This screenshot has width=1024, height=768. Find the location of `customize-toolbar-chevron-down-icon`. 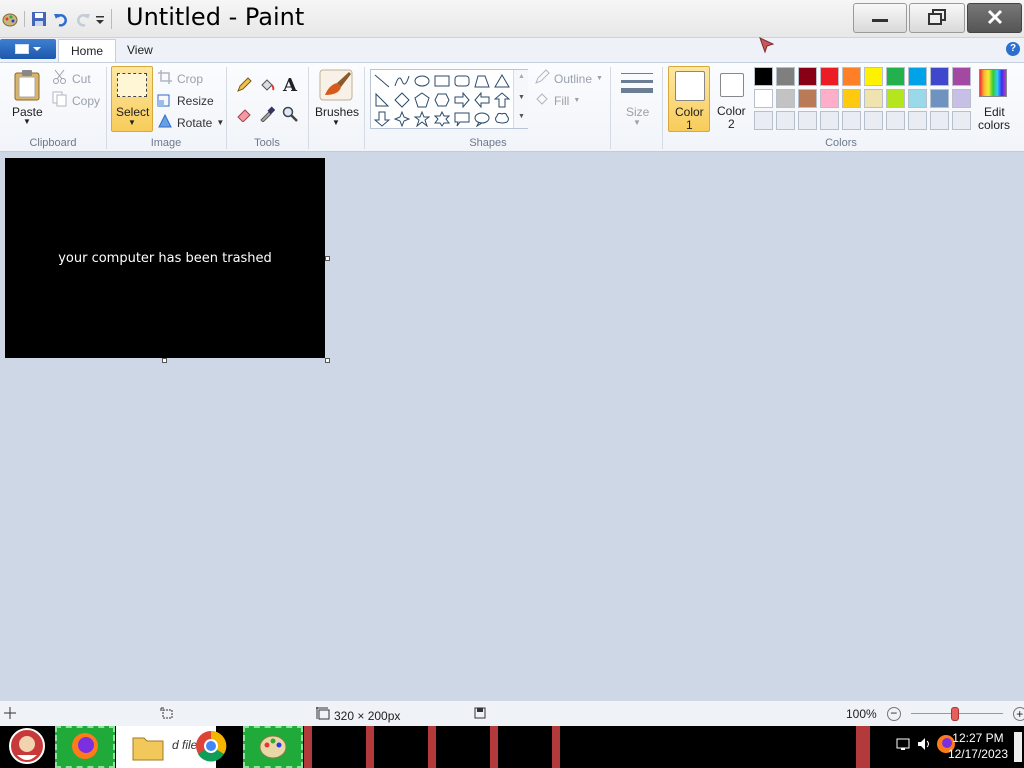

customize-toolbar-chevron-down-icon is located at coordinates (100, 19).